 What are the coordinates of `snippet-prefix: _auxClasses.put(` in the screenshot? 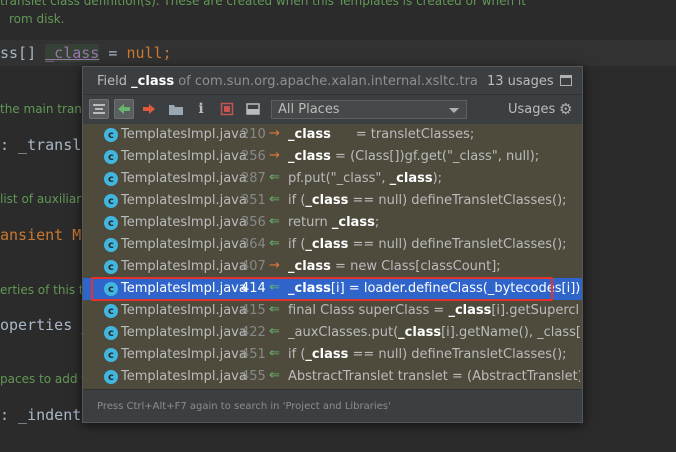 It's located at (343, 332).